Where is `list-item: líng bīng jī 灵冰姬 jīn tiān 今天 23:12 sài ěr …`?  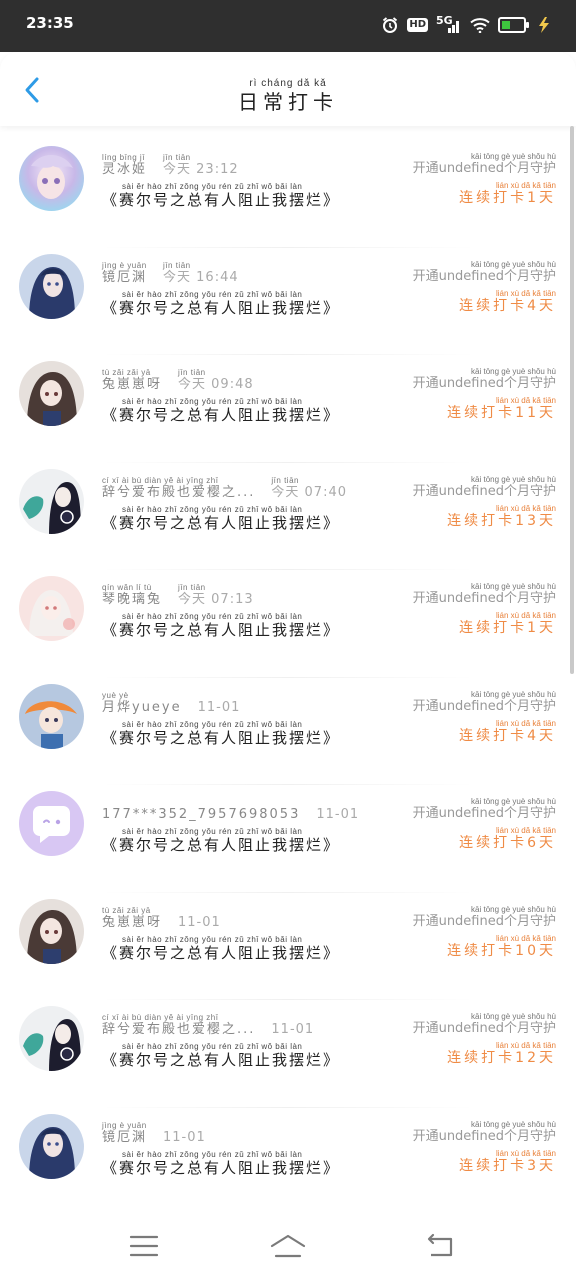
list-item: líng bīng jī 灵冰姬 jīn tiān 今天 23:12 sài ěr … is located at coordinates (288, 194).